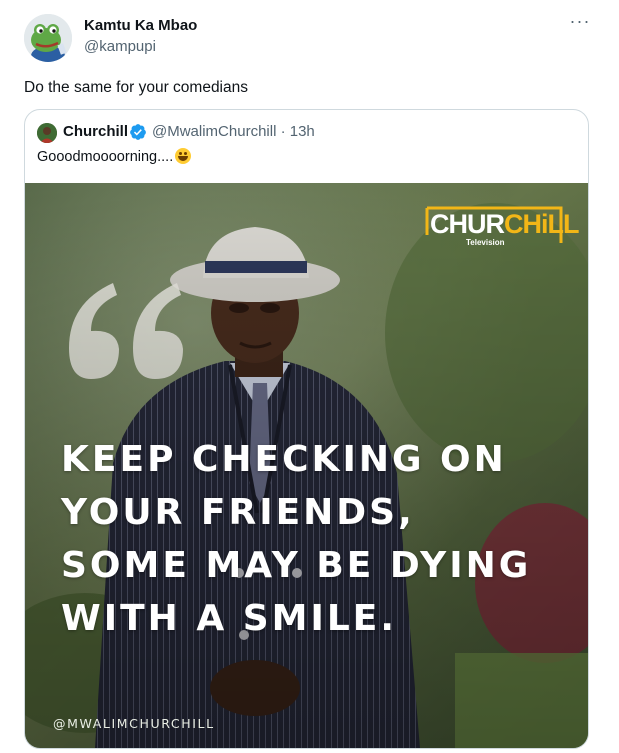 This screenshot has height=753, width=619. I want to click on tweet-text: Do the same for your comedians, so click(136, 87).